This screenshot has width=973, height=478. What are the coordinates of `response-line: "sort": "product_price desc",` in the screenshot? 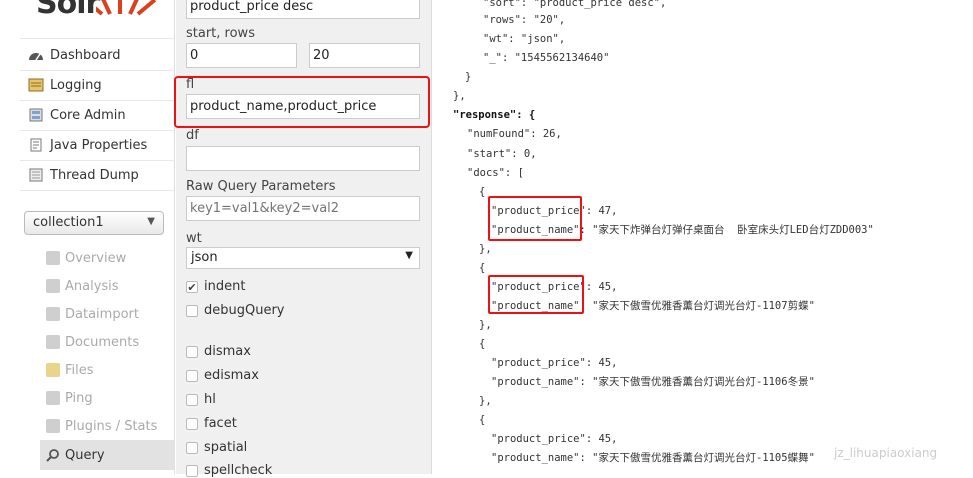 It's located at (575, 4).